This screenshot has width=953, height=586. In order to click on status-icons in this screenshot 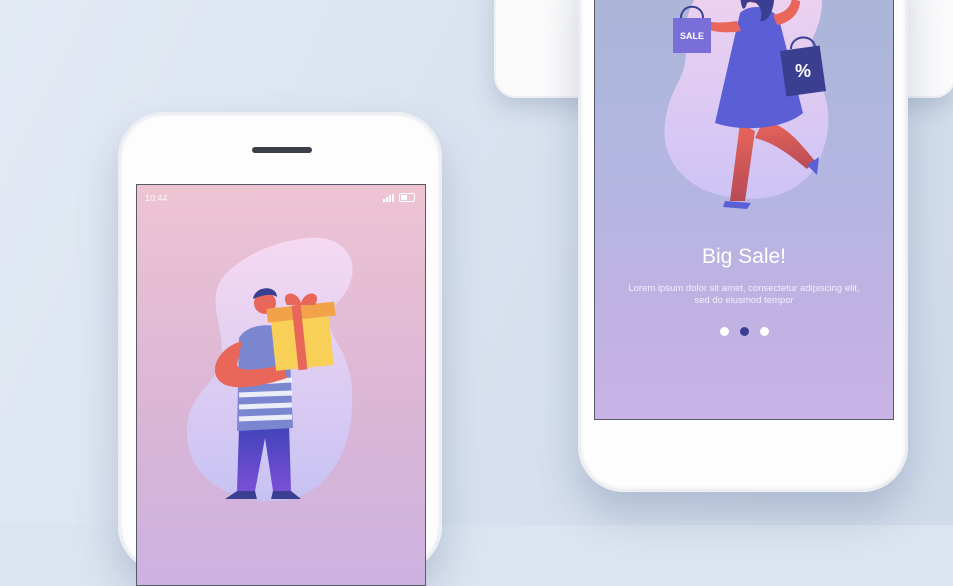, I will do `click(399, 197)`.